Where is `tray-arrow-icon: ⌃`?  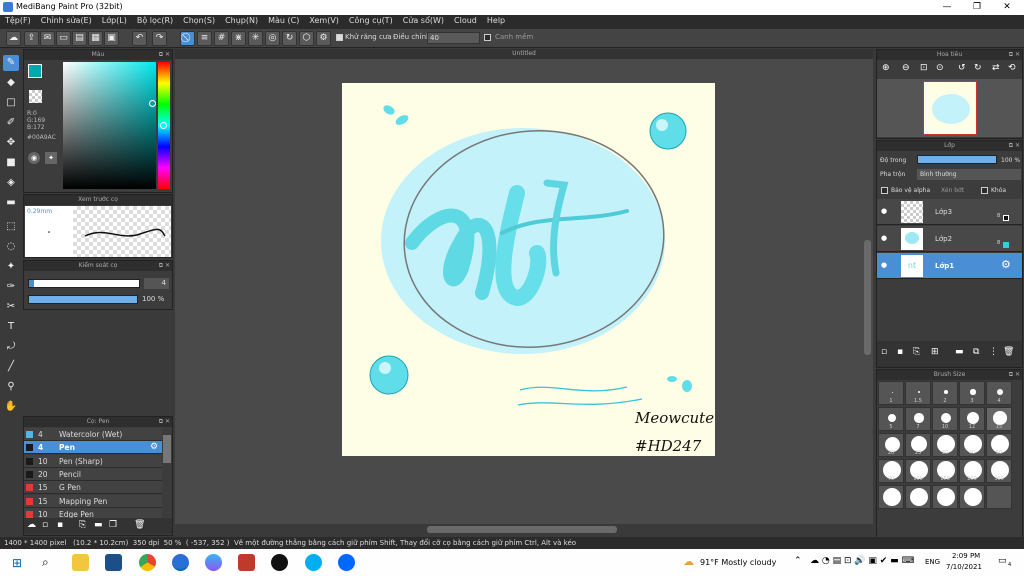 tray-arrow-icon: ⌃ is located at coordinates (798, 561).